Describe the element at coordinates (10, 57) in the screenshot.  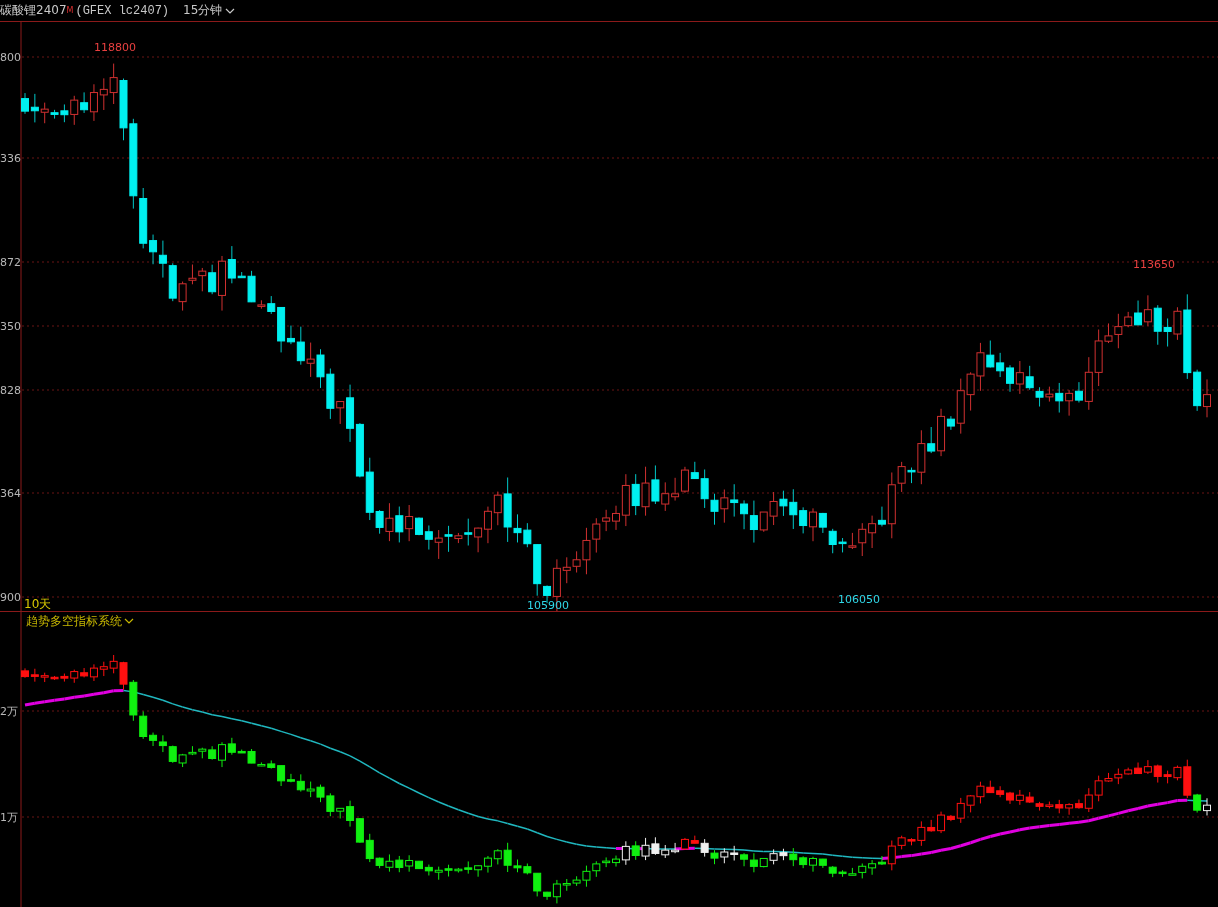
I see `axis-label: 800` at that location.